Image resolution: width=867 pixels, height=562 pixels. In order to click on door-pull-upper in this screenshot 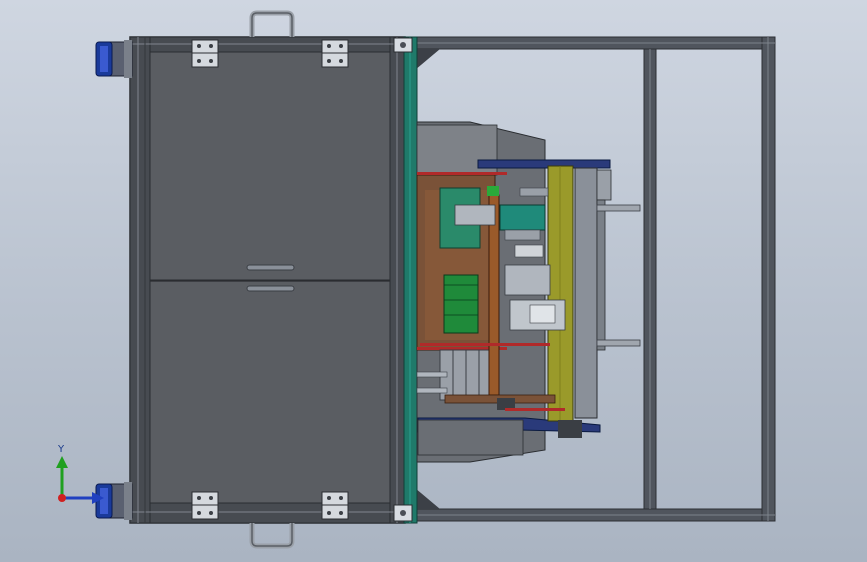, I will do `click(270, 267)`.